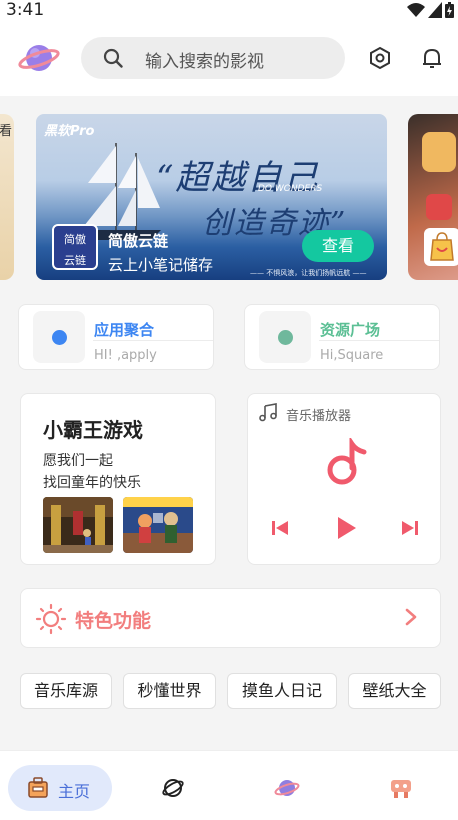 Image resolution: width=458 pixels, height=820 pixels. What do you see at coordinates (66, 691) in the screenshot?
I see `tag-music-library: 音乐库源` at bounding box center [66, 691].